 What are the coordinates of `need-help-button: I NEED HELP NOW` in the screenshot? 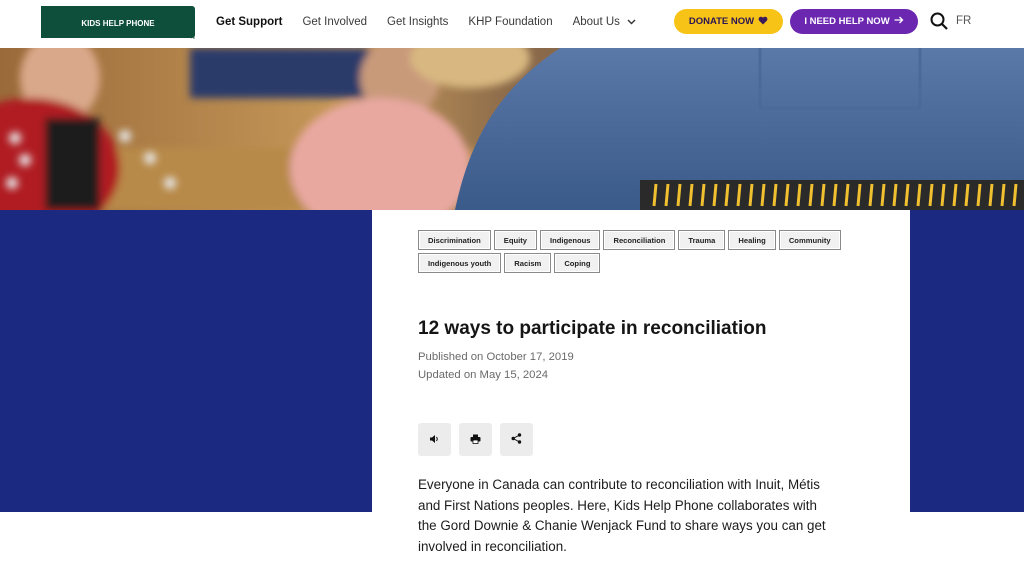 It's located at (854, 21).